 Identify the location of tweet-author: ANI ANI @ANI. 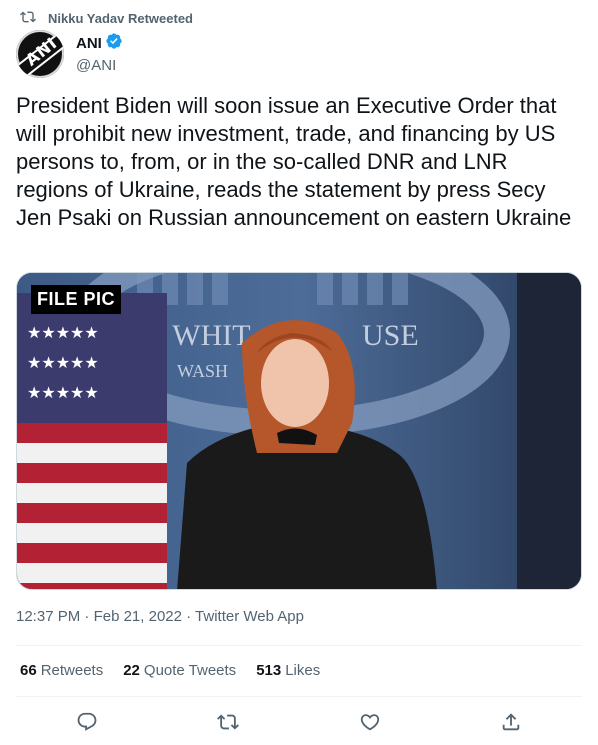
(69, 54).